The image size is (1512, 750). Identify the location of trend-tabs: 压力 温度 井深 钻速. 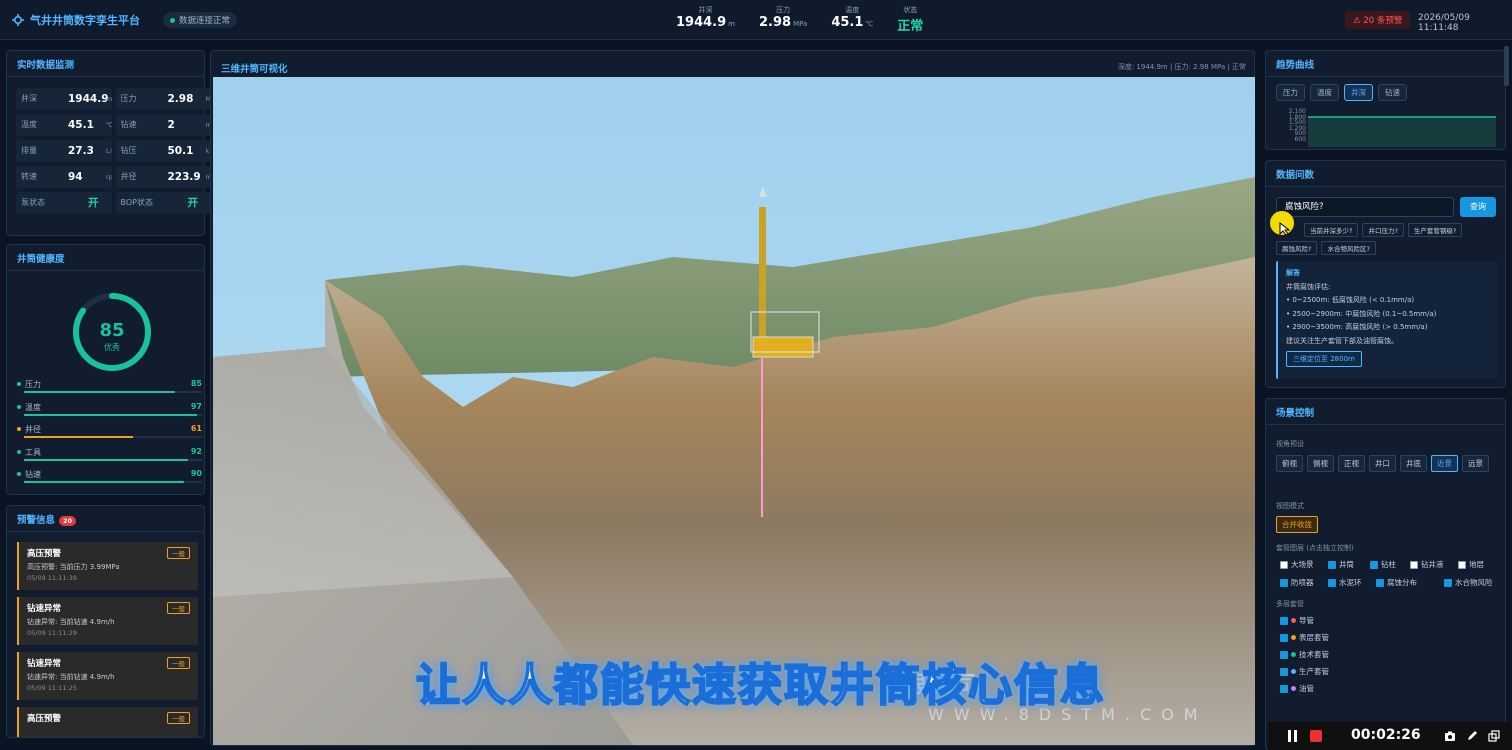
(1385, 92).